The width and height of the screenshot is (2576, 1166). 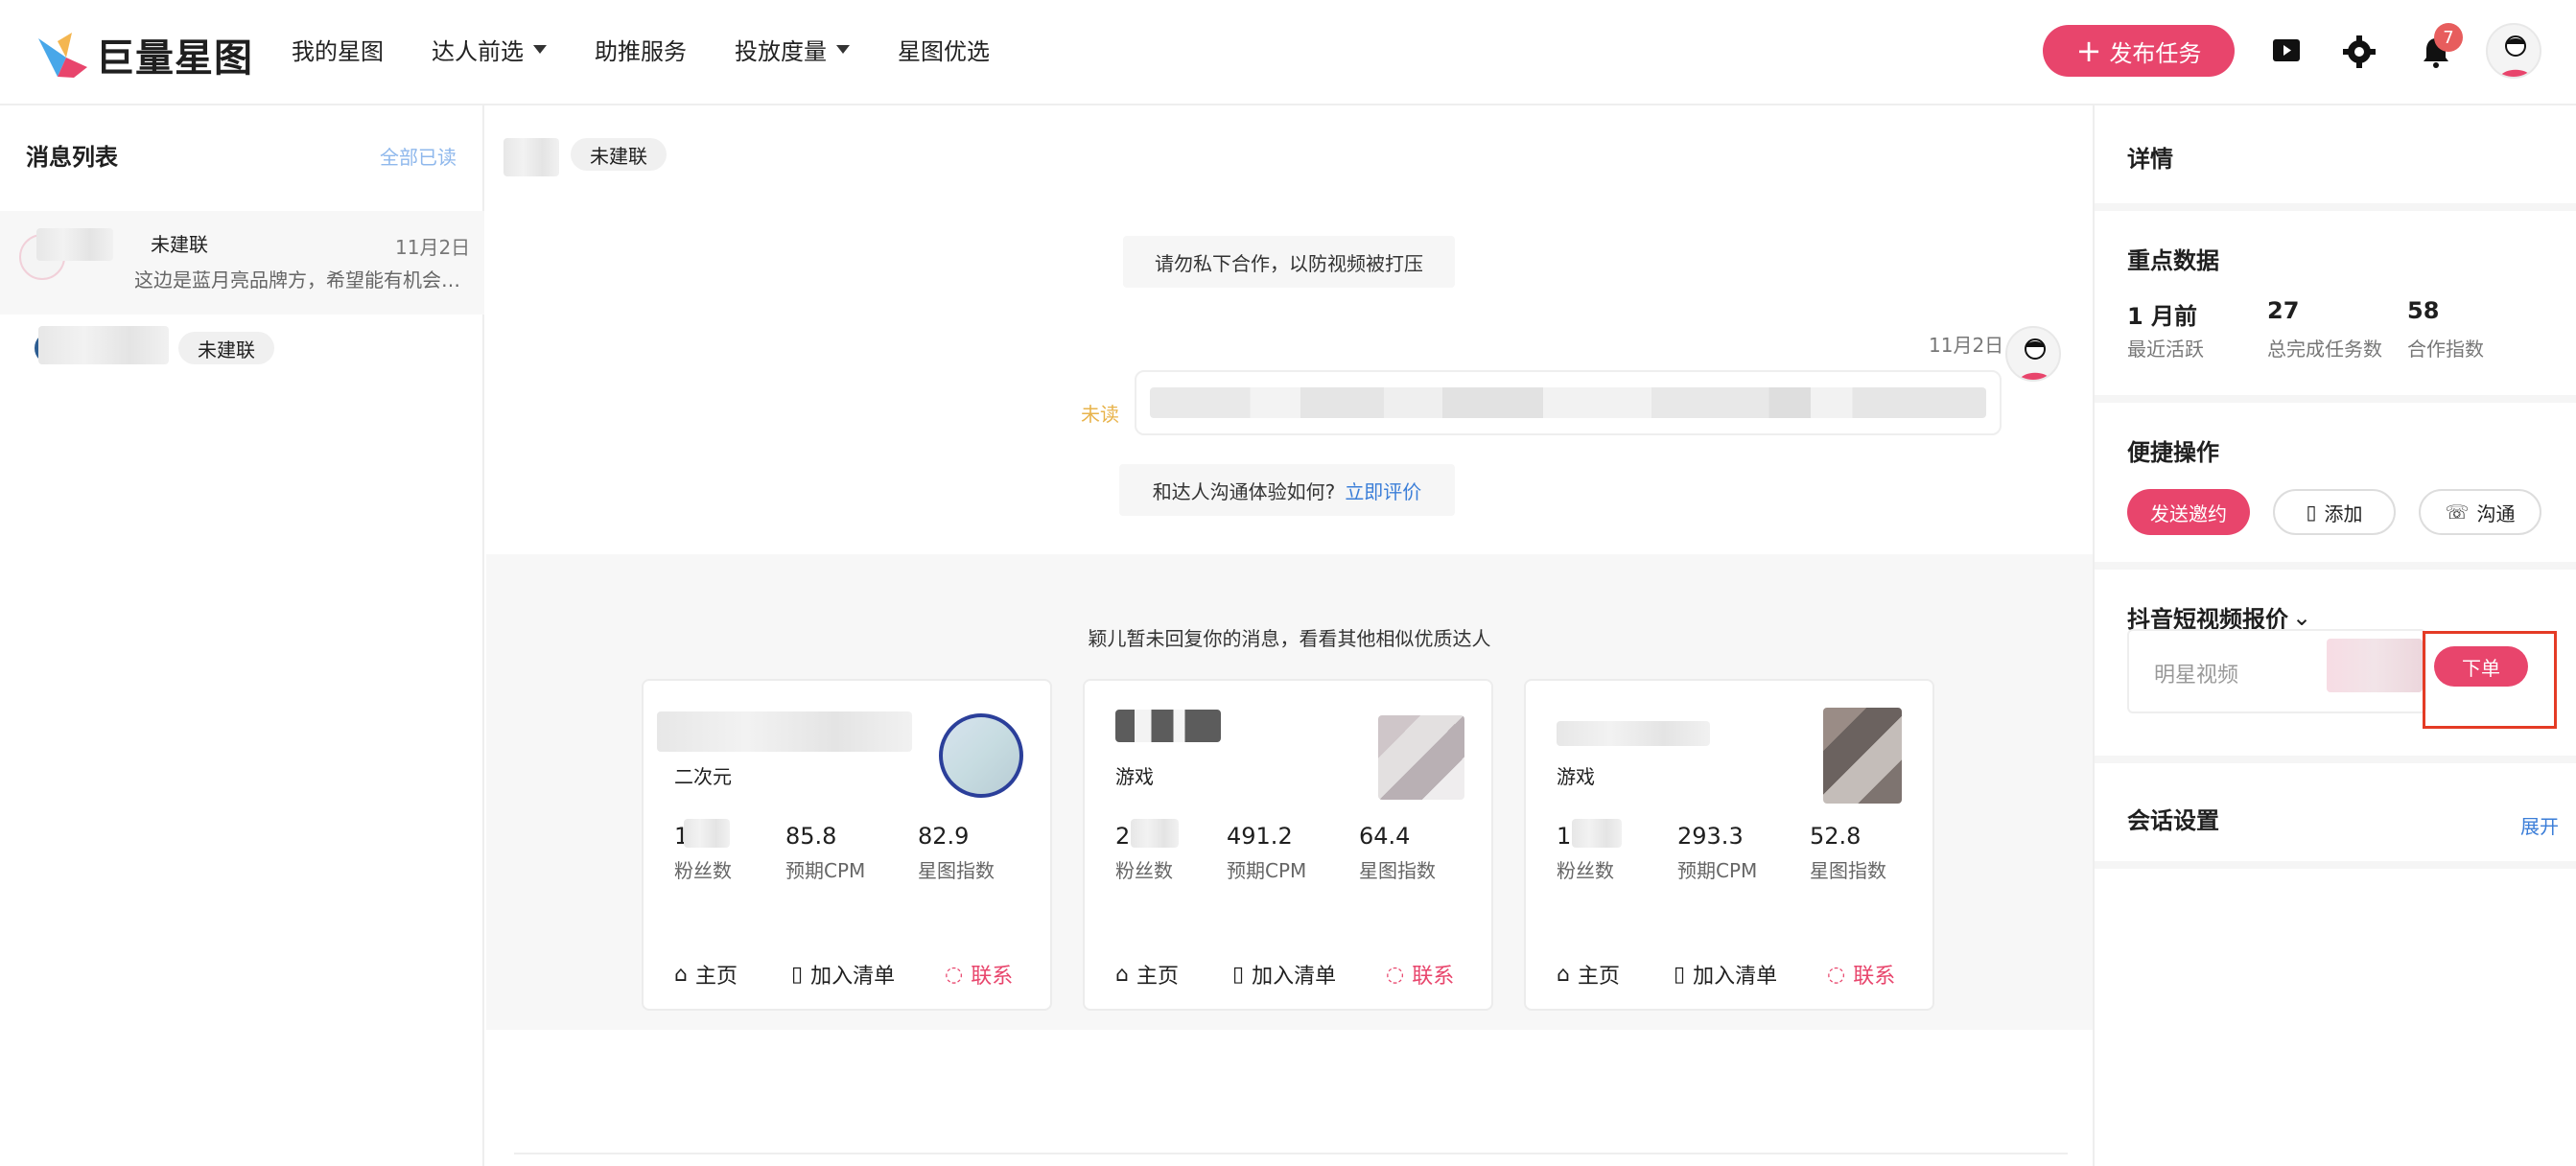 I want to click on gear-icon, so click(x=2359, y=52).